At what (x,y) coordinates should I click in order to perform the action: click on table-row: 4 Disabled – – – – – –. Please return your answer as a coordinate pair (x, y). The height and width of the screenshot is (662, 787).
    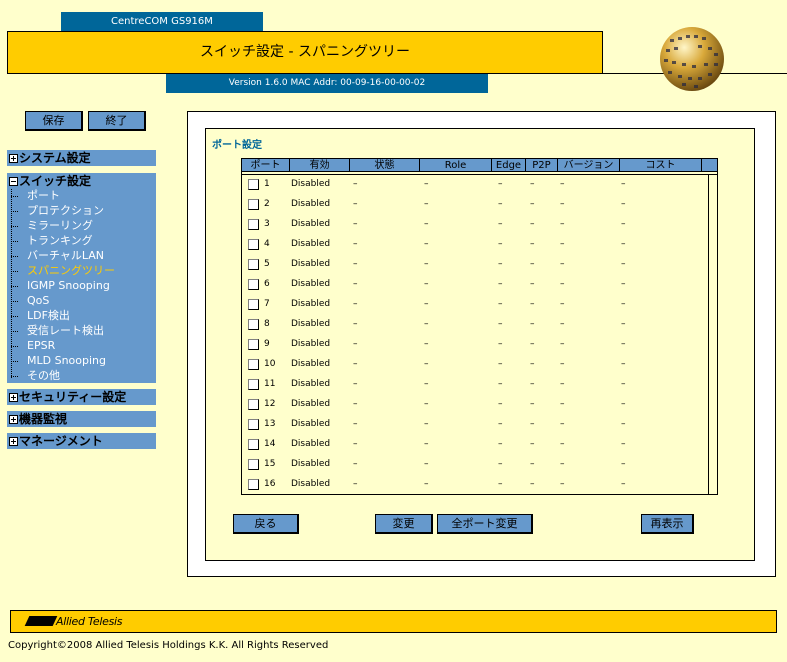
    Looking at the image, I should click on (475, 245).